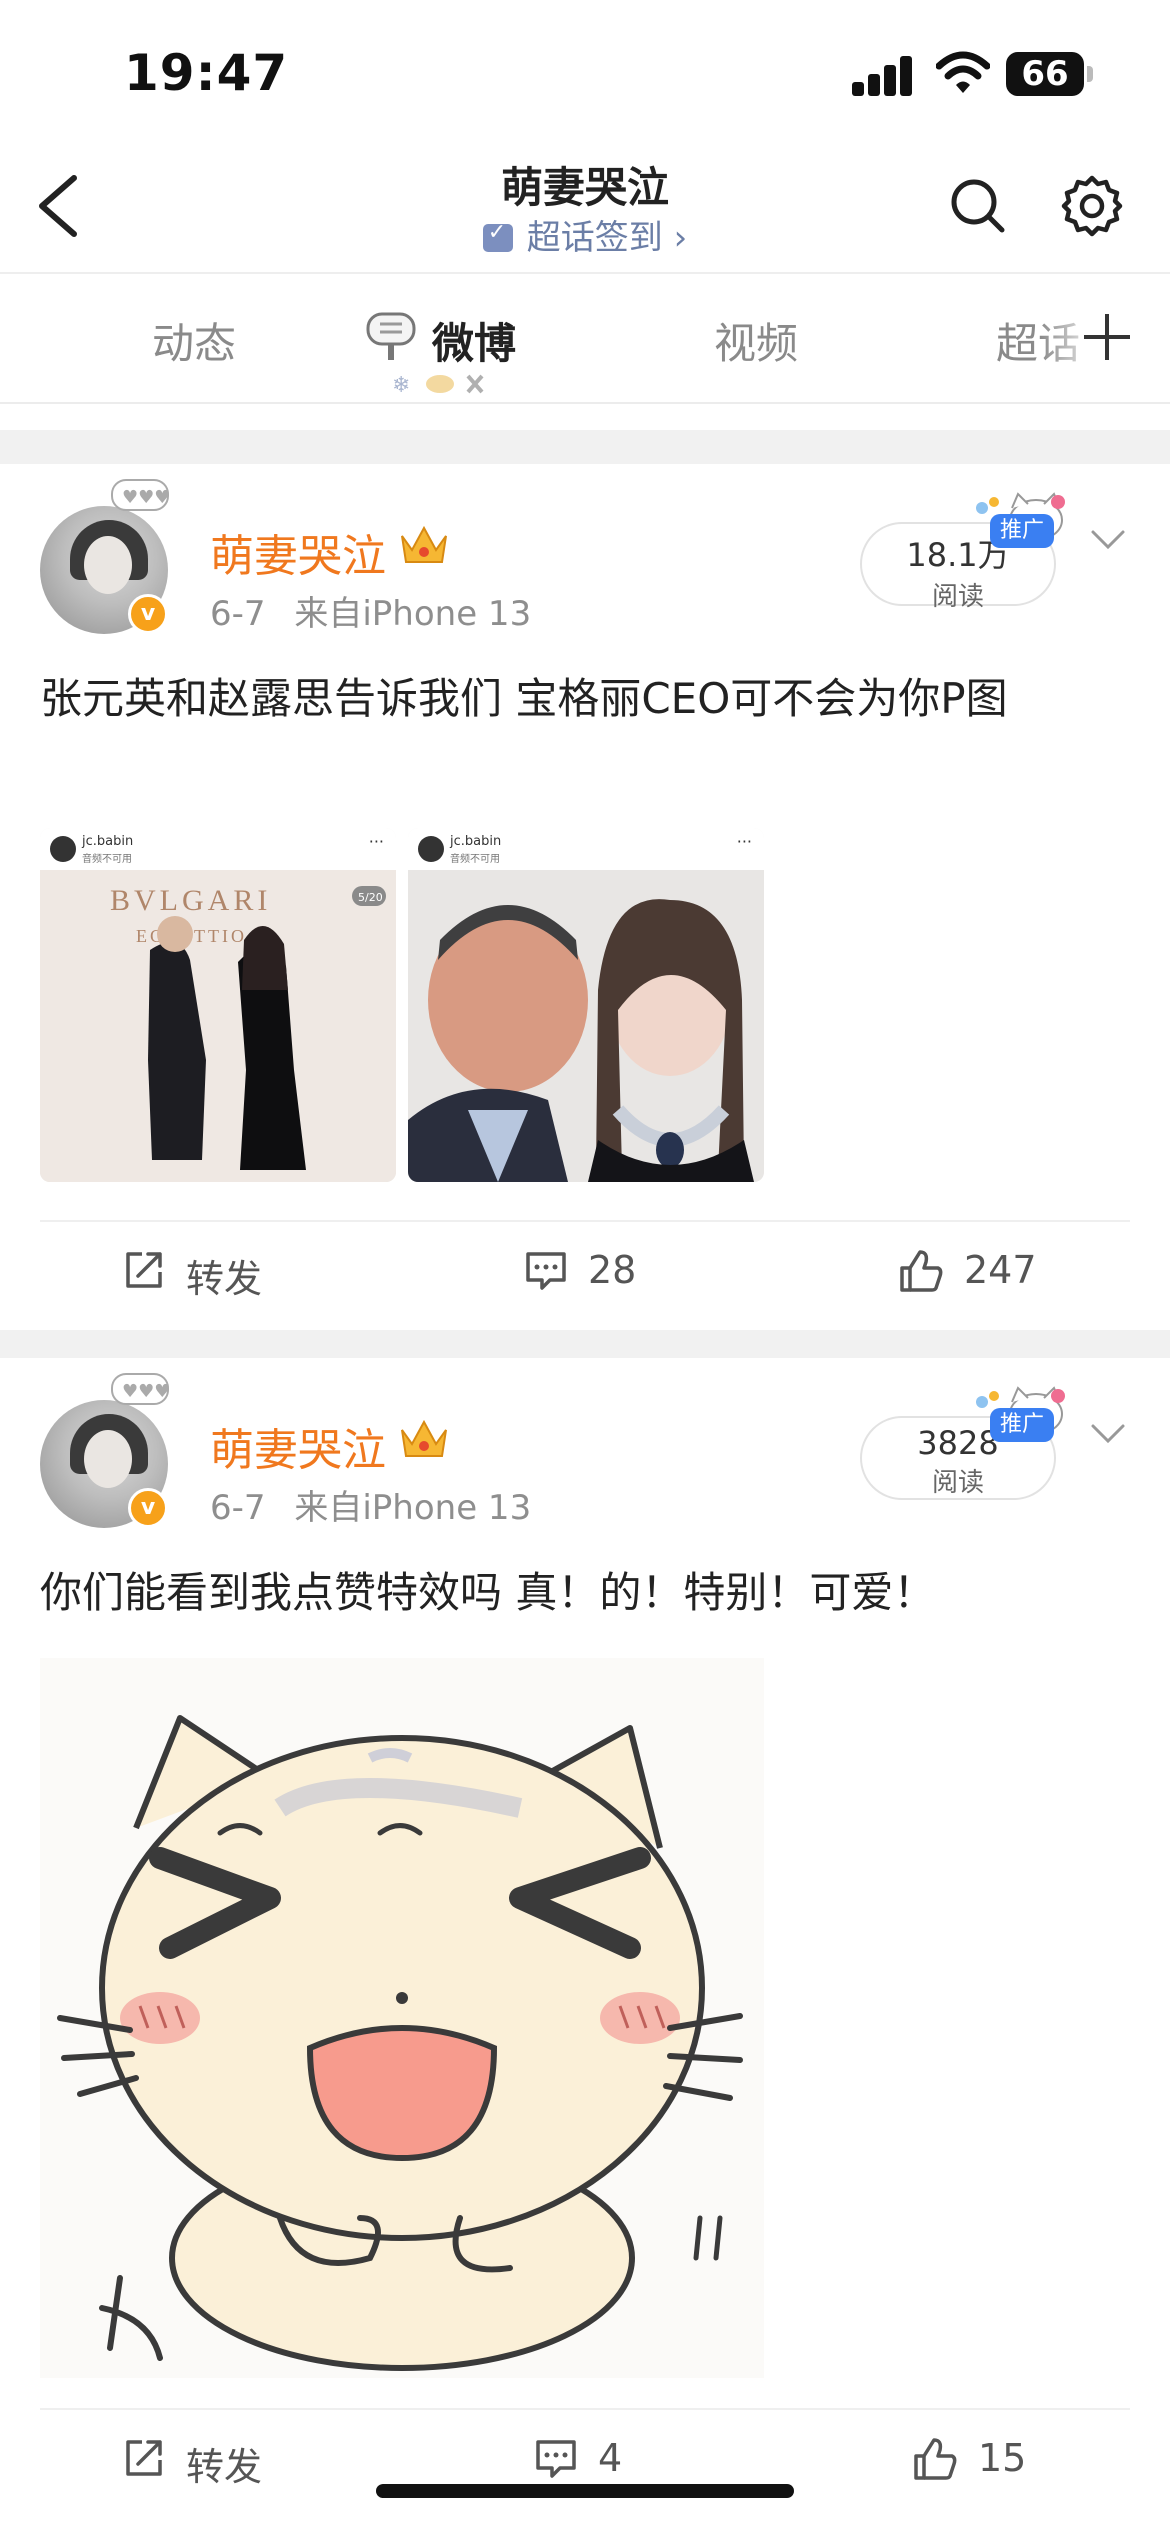  I want to click on tab-feed: 动态, so click(194, 340).